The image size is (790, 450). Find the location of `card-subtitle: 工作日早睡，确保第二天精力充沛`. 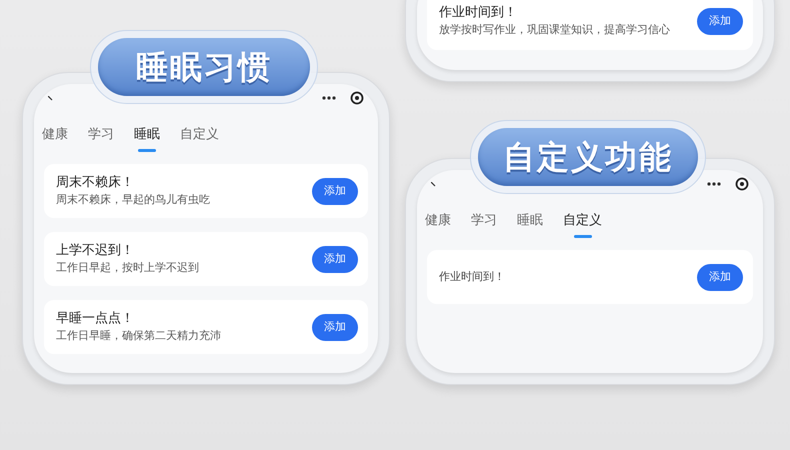

card-subtitle: 工作日早睡，确保第二天精力充沛 is located at coordinates (138, 336).